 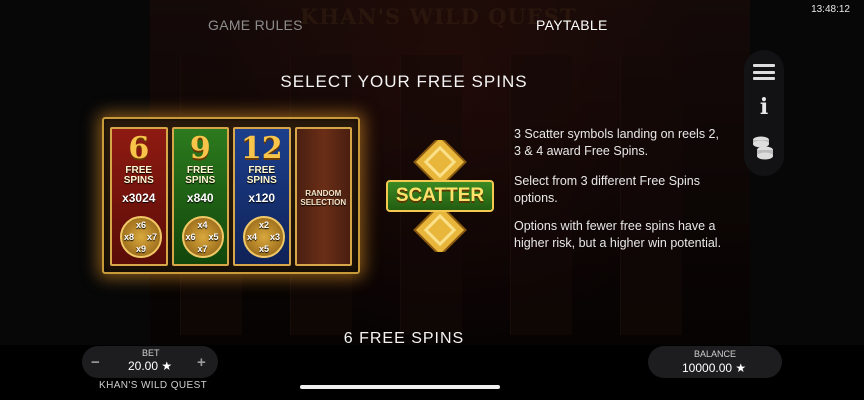 What do you see at coordinates (139, 148) in the screenshot?
I see `spins-count: 6` at bounding box center [139, 148].